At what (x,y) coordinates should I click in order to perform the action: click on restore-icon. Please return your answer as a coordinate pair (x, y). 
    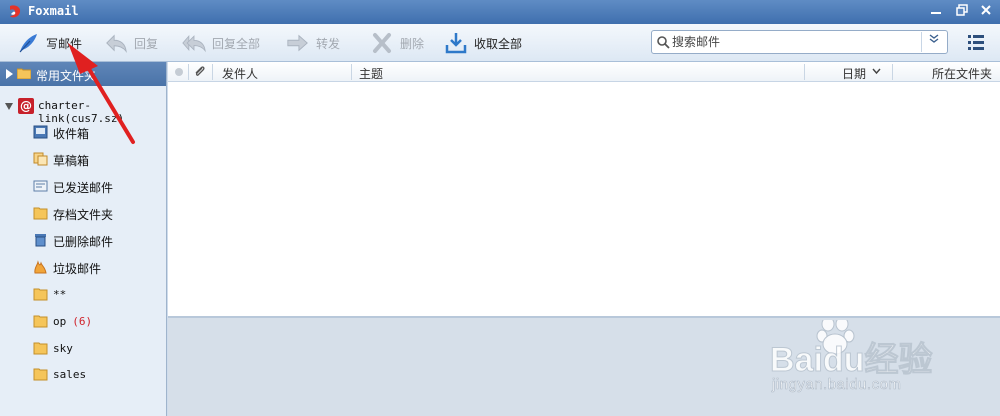
    Looking at the image, I should click on (962, 10).